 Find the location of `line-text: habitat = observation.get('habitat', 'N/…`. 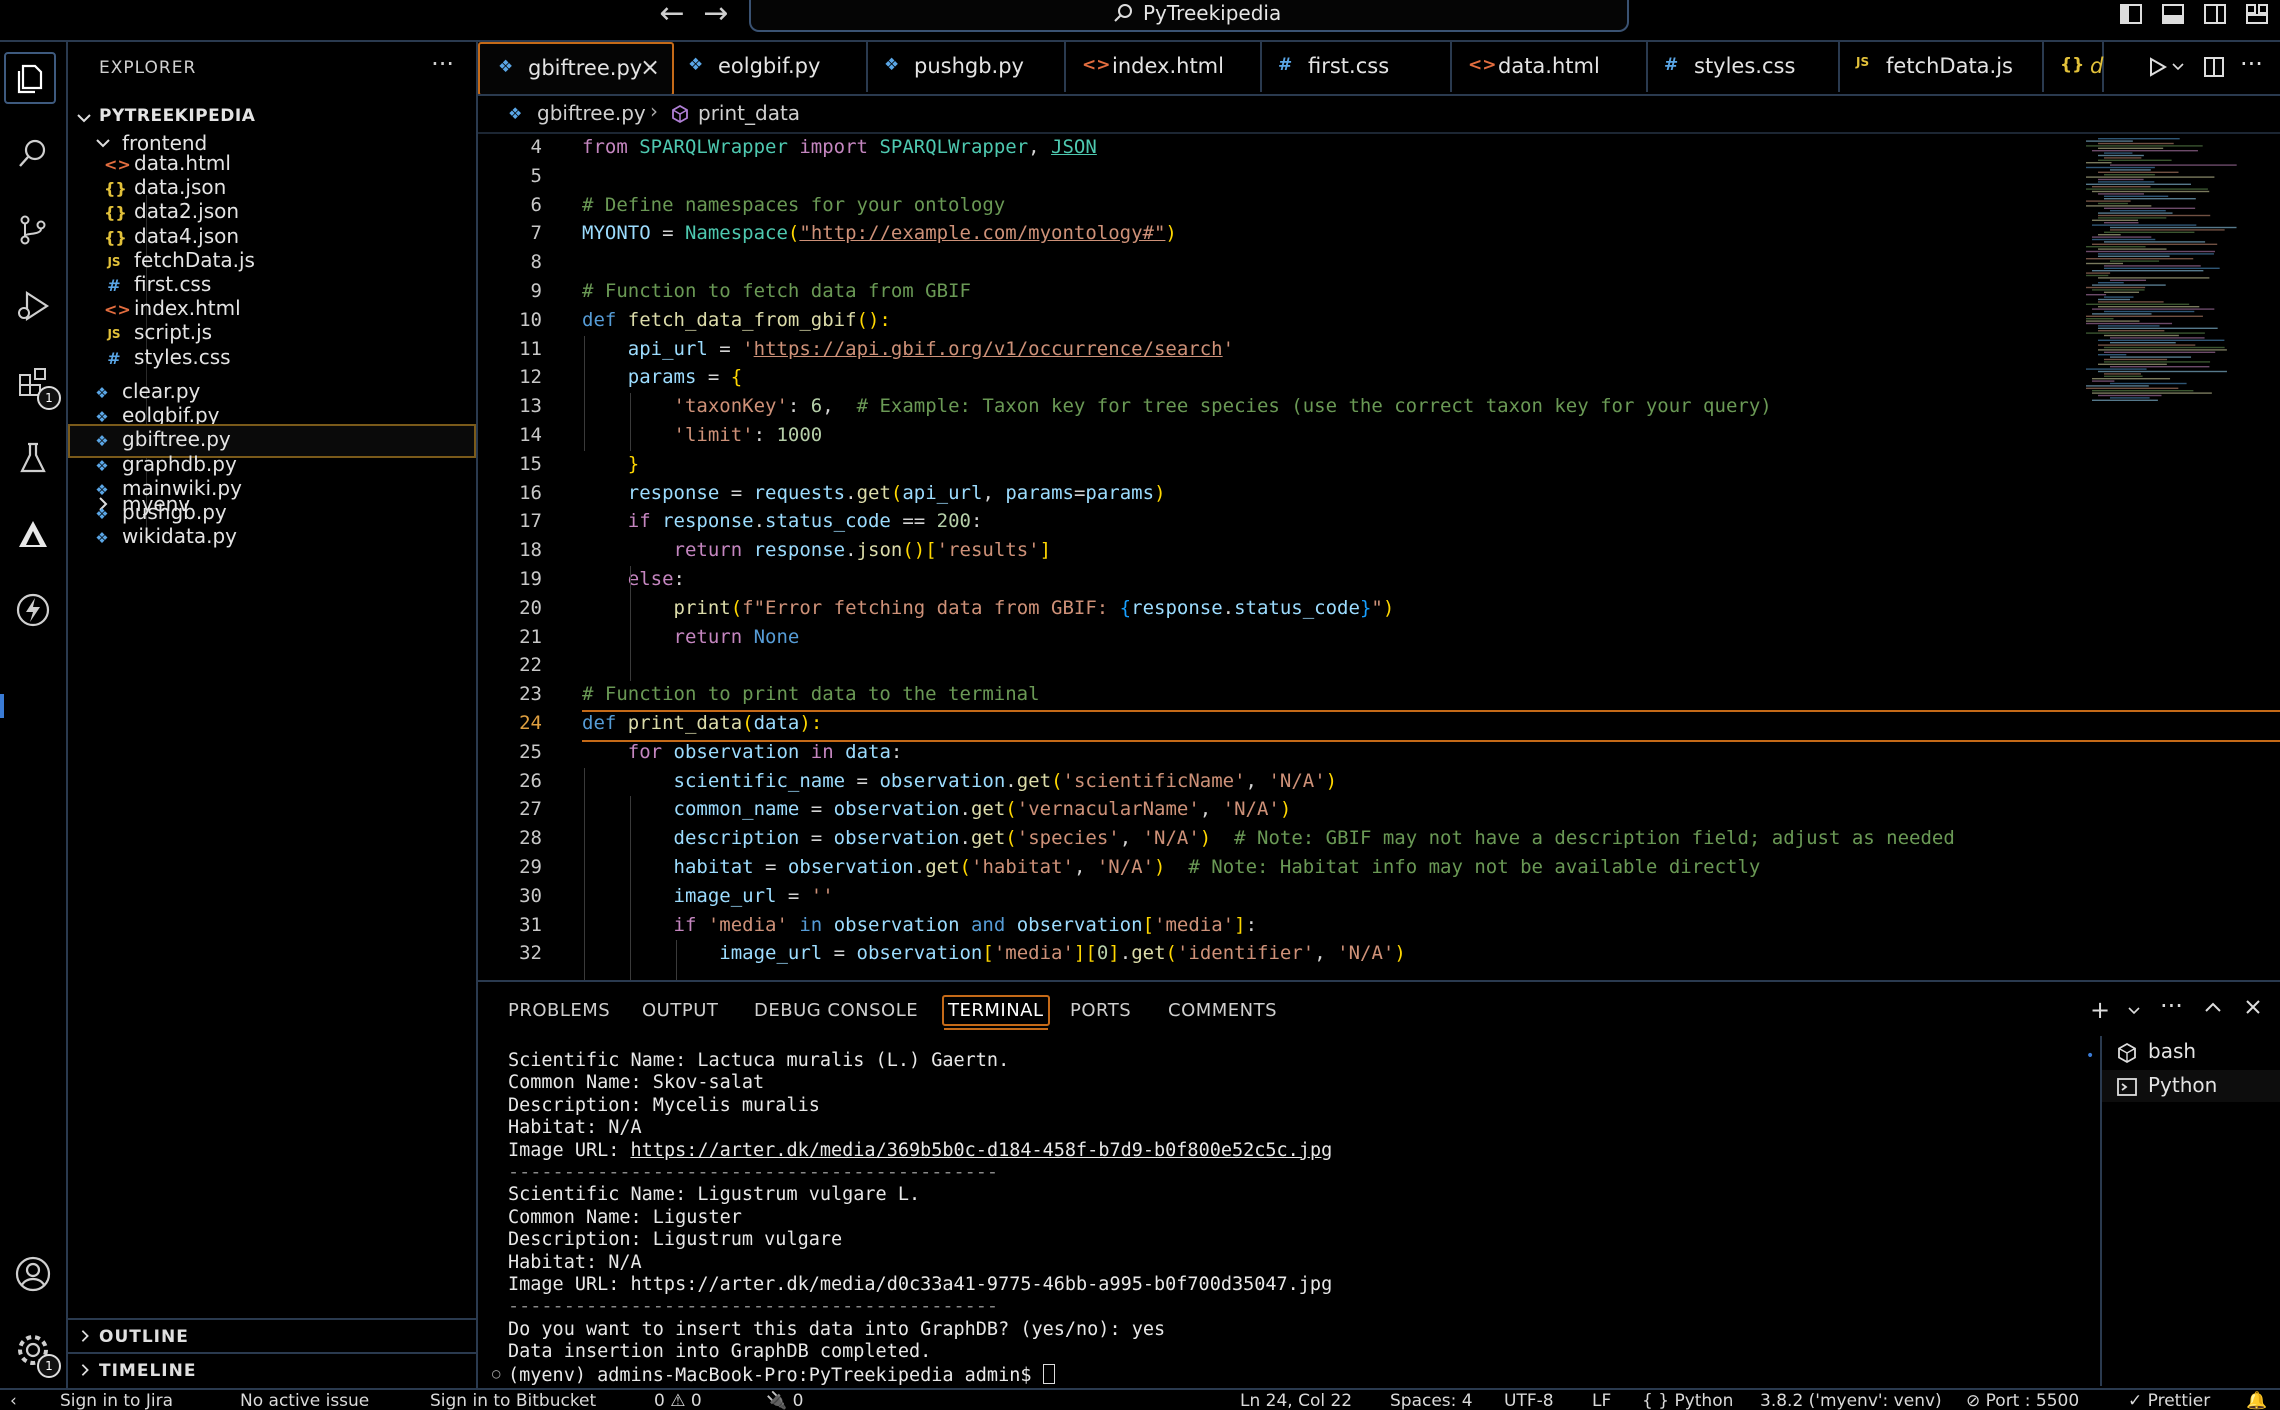

line-text: habitat = observation.get('habitat', 'N/… is located at coordinates (1171, 867).